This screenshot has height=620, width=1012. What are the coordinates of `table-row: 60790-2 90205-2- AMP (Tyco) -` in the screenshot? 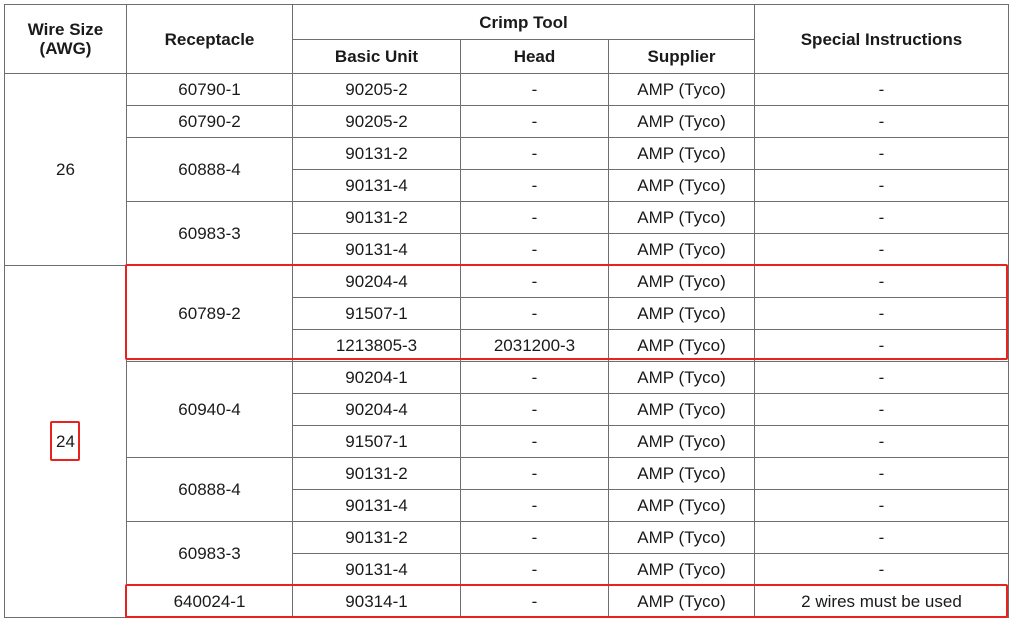 It's located at (507, 121).